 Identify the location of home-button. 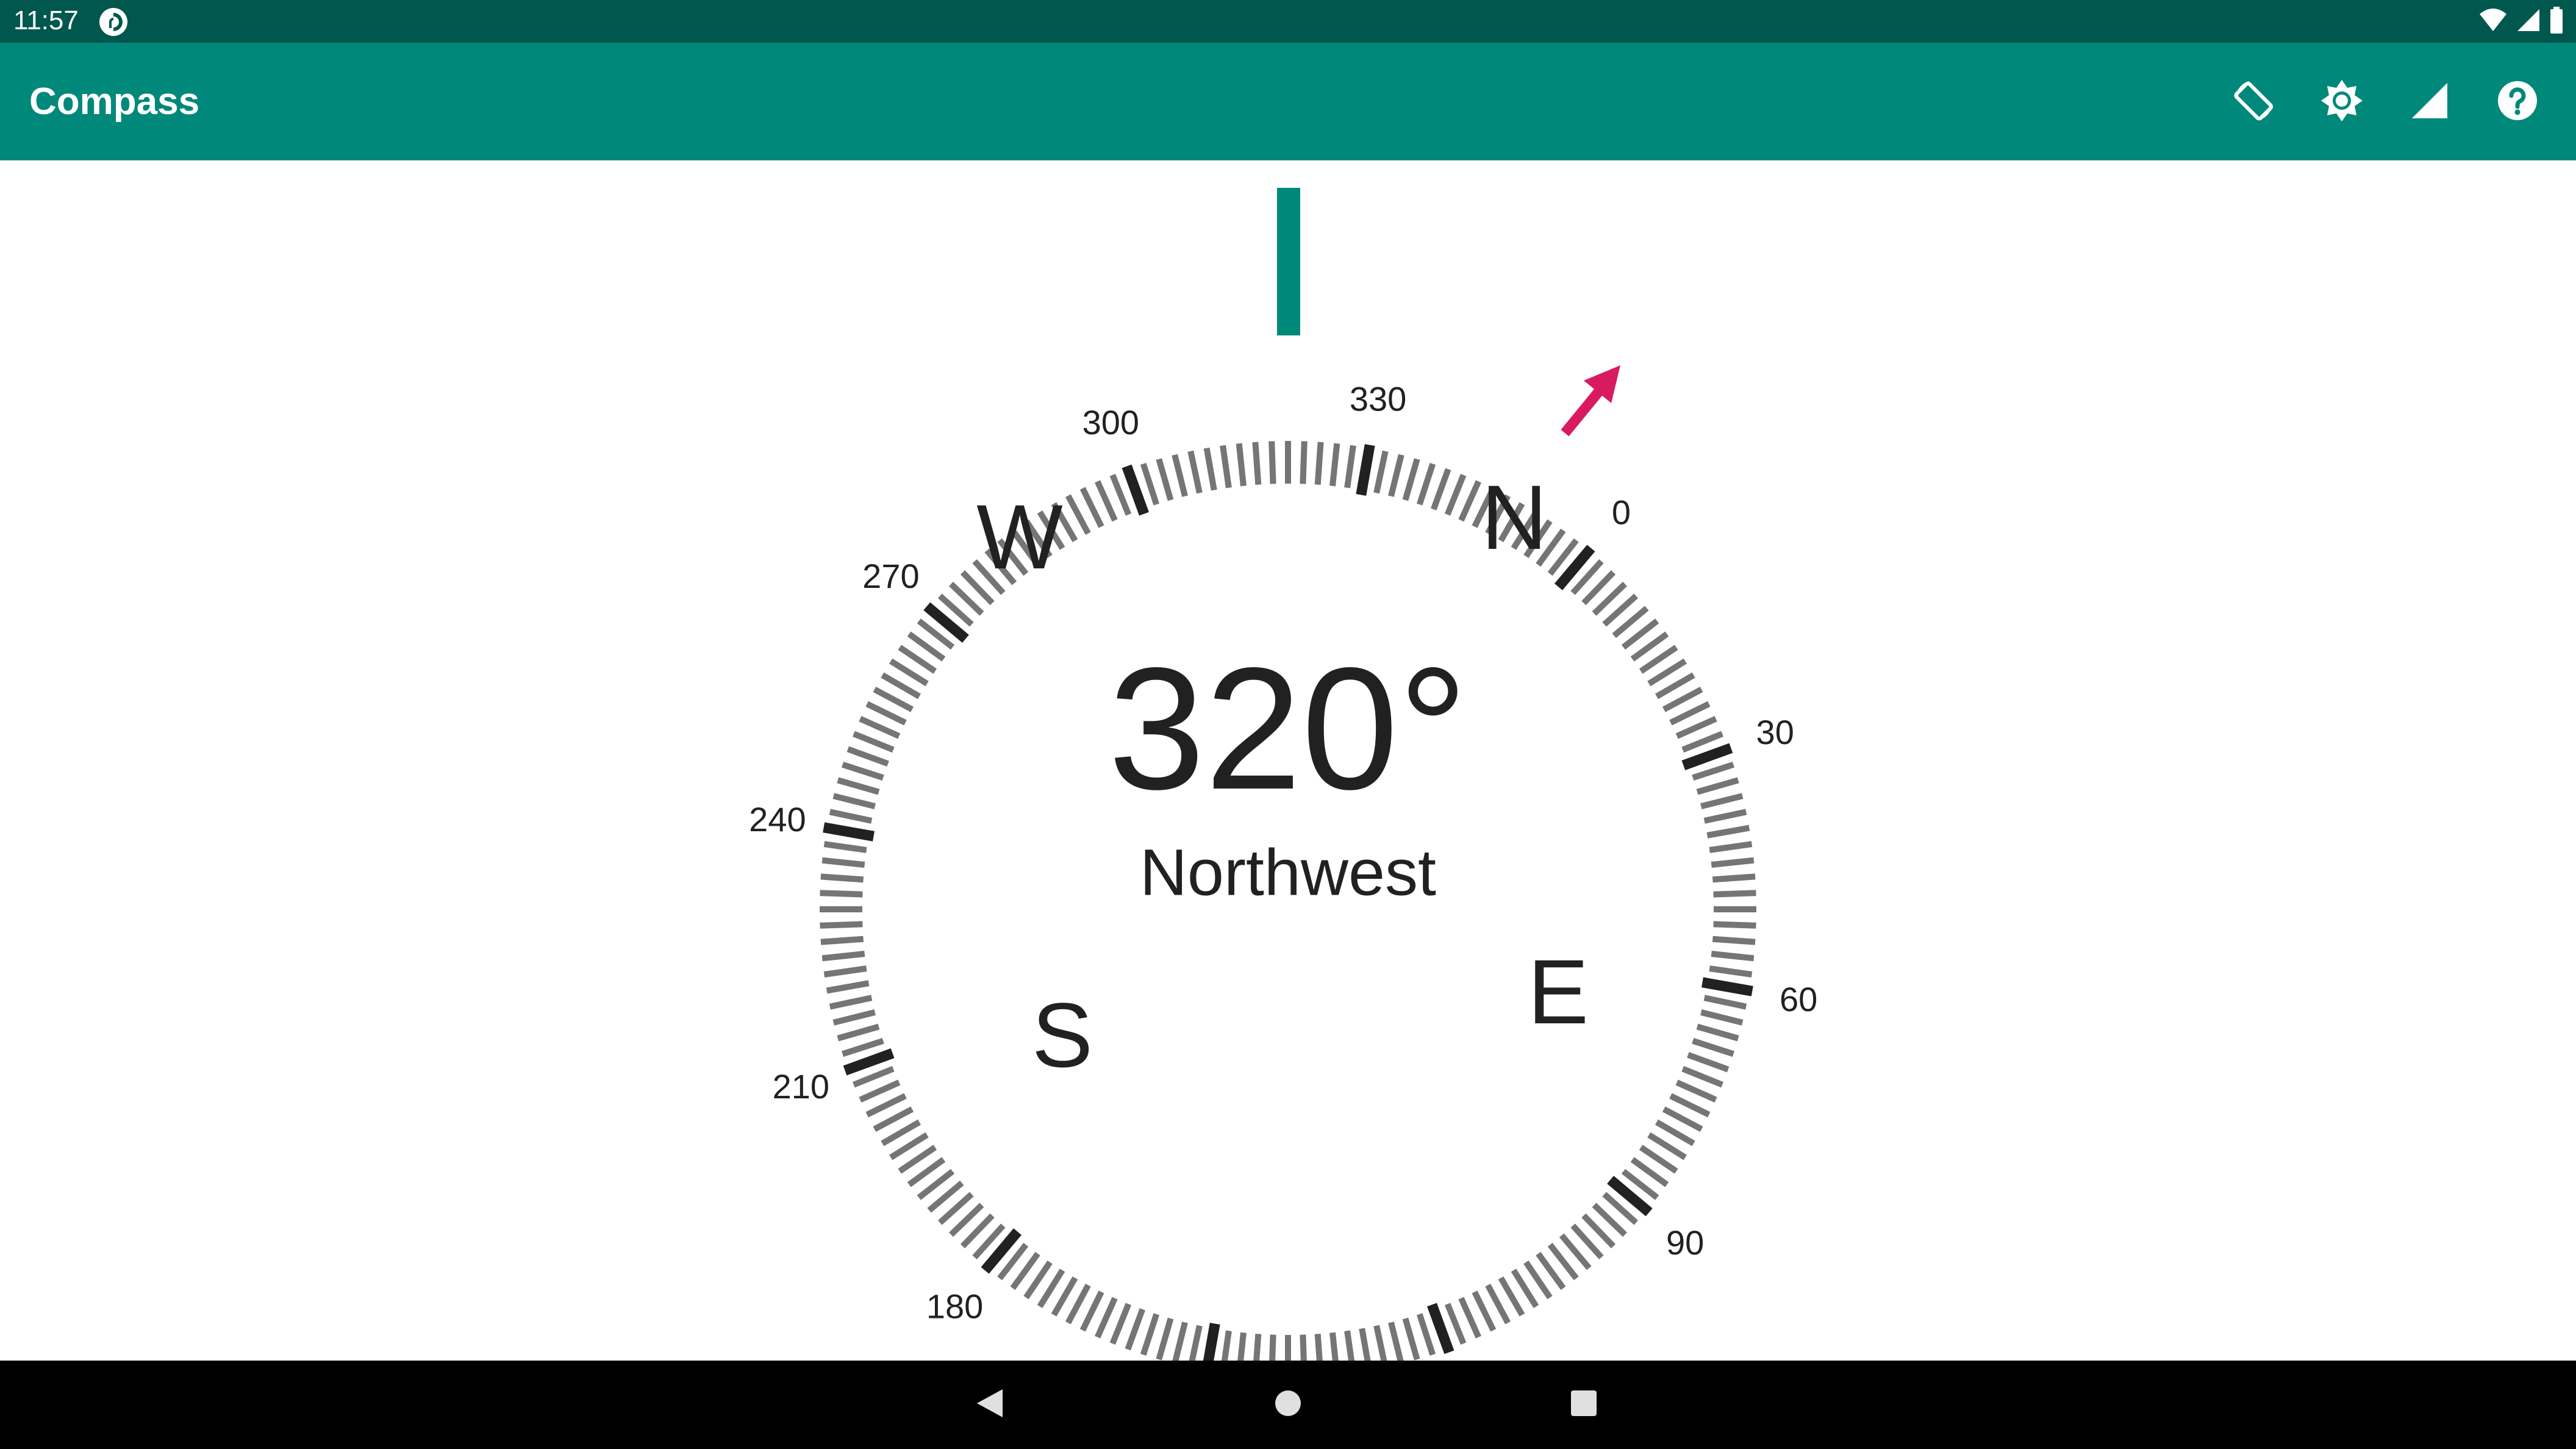
(1288, 1404).